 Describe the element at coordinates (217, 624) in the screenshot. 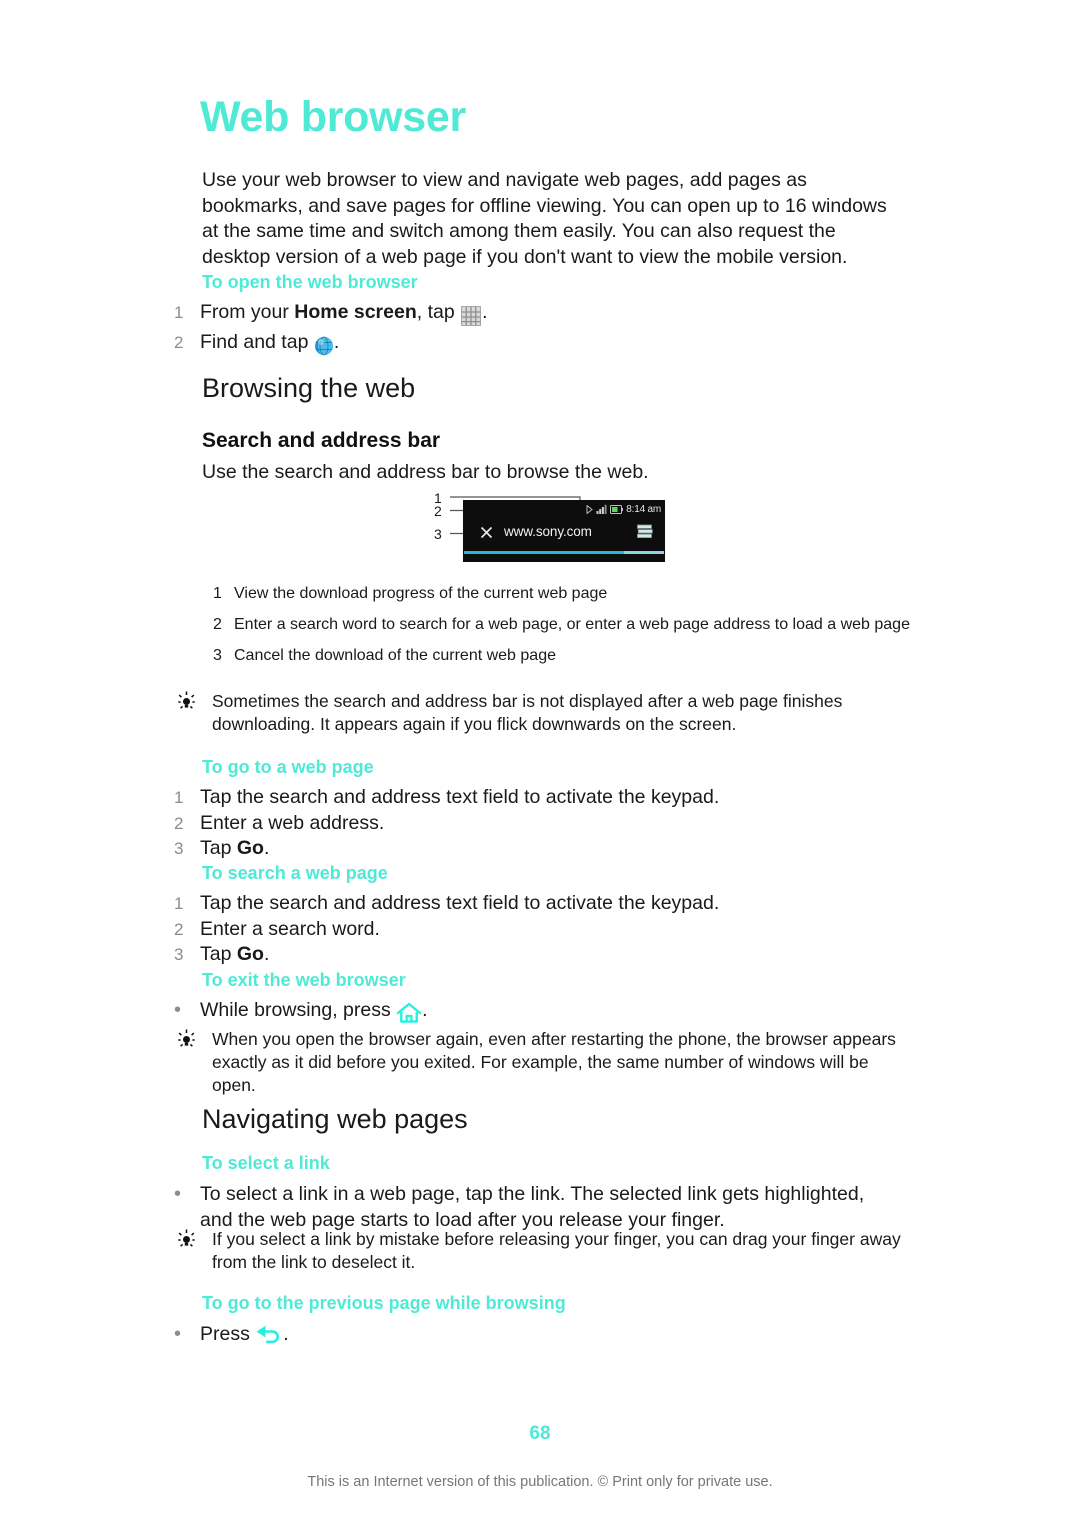

I see `figure-caption-number: 2` at that location.